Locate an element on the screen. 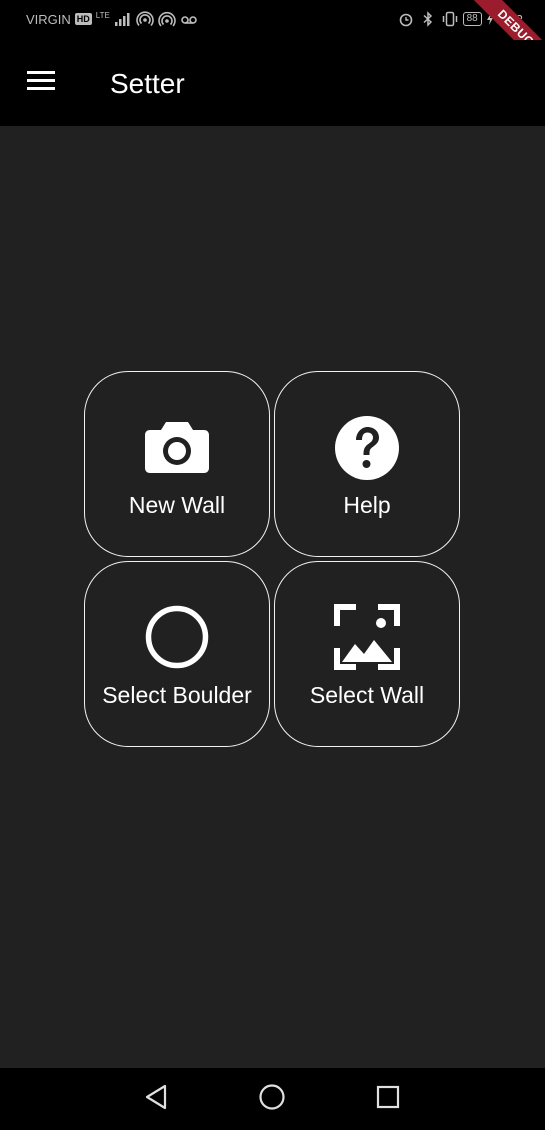 The image size is (545, 1130). app-bar: Setter is located at coordinates (272, 83).